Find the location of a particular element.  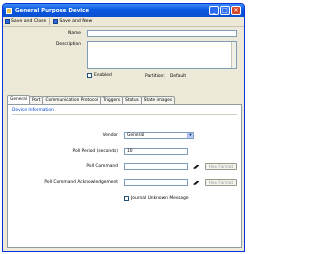

journal-box is located at coordinates (126, 198).